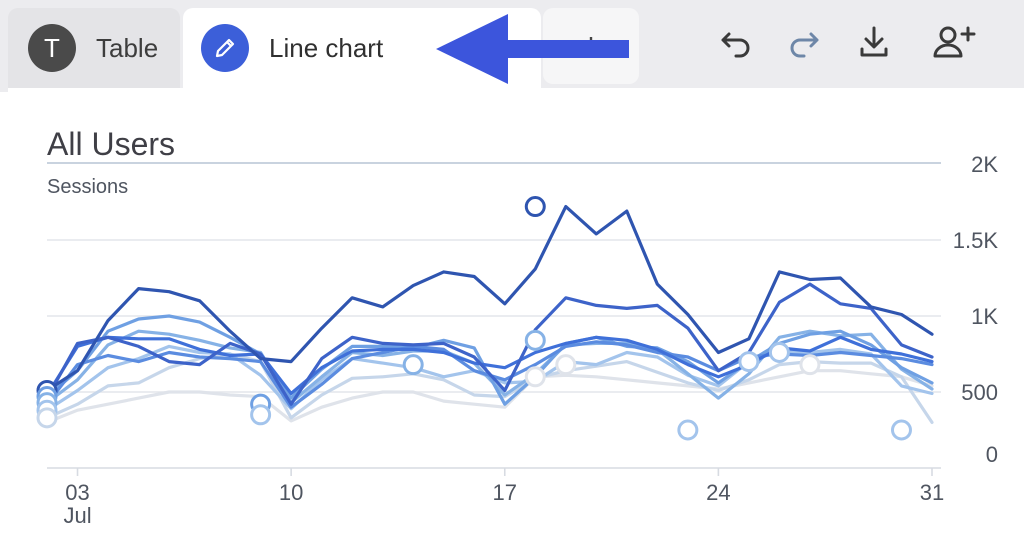 The height and width of the screenshot is (536, 1024). I want to click on x-tick-label: 03, so click(77, 492).